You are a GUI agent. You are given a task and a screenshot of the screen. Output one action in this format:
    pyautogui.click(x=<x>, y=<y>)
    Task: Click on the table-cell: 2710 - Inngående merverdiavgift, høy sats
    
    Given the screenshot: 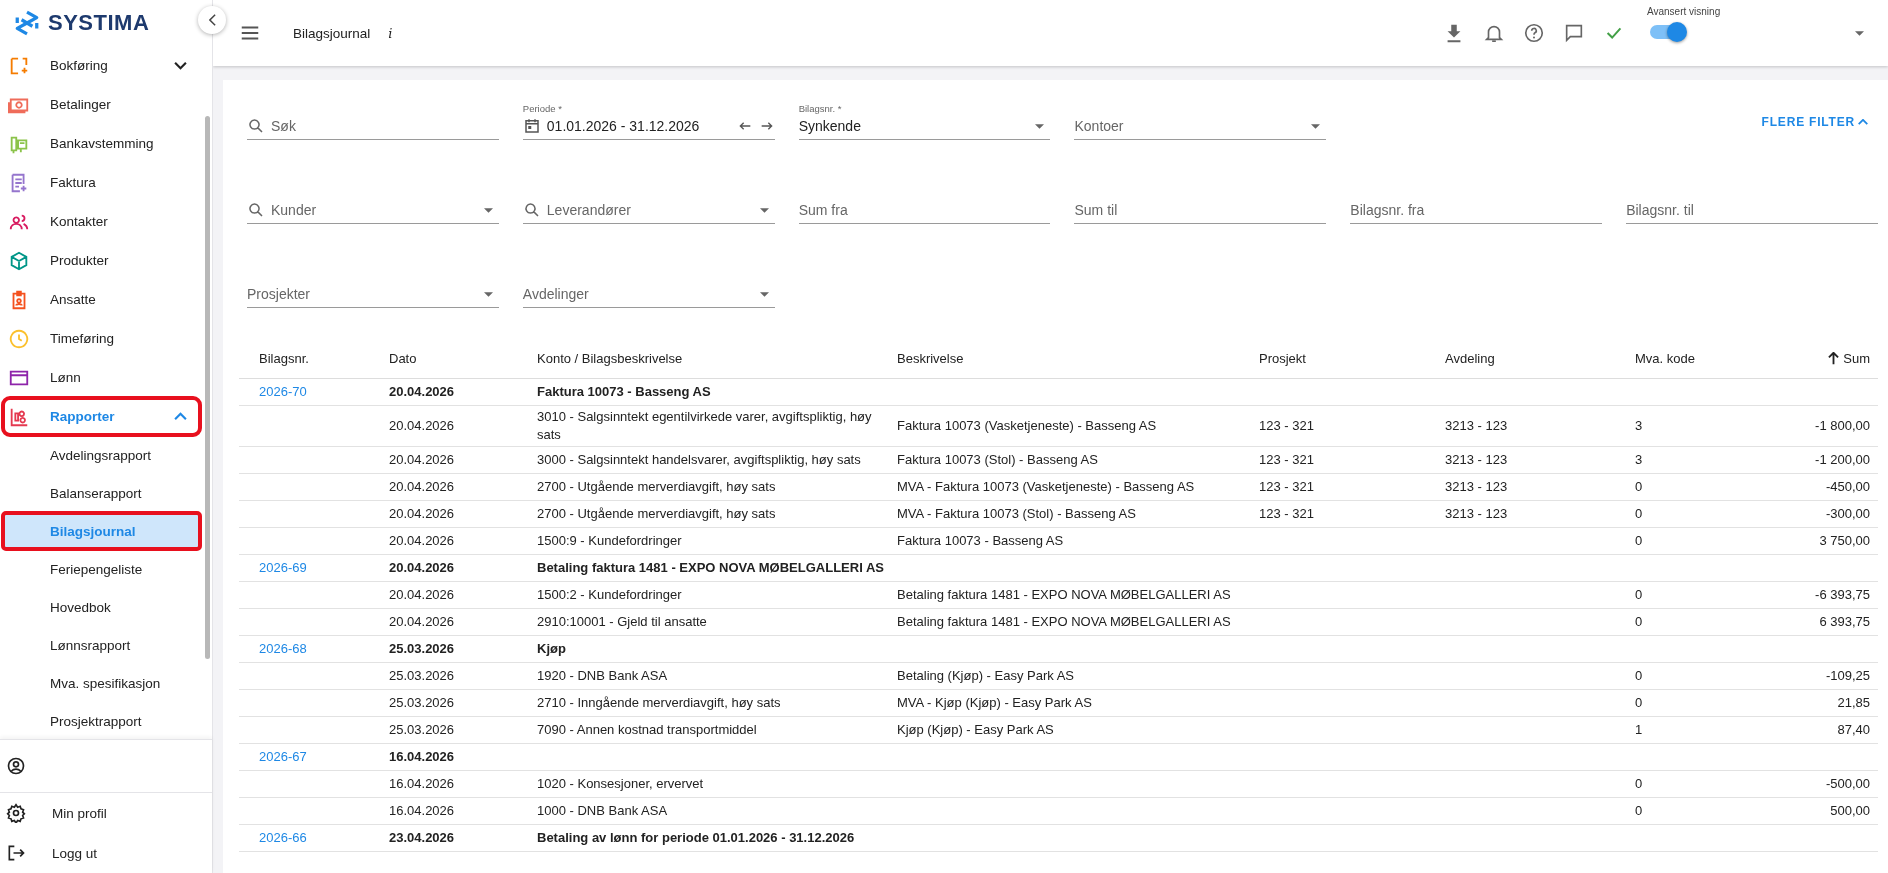 What is the action you would take?
    pyautogui.click(x=659, y=702)
    